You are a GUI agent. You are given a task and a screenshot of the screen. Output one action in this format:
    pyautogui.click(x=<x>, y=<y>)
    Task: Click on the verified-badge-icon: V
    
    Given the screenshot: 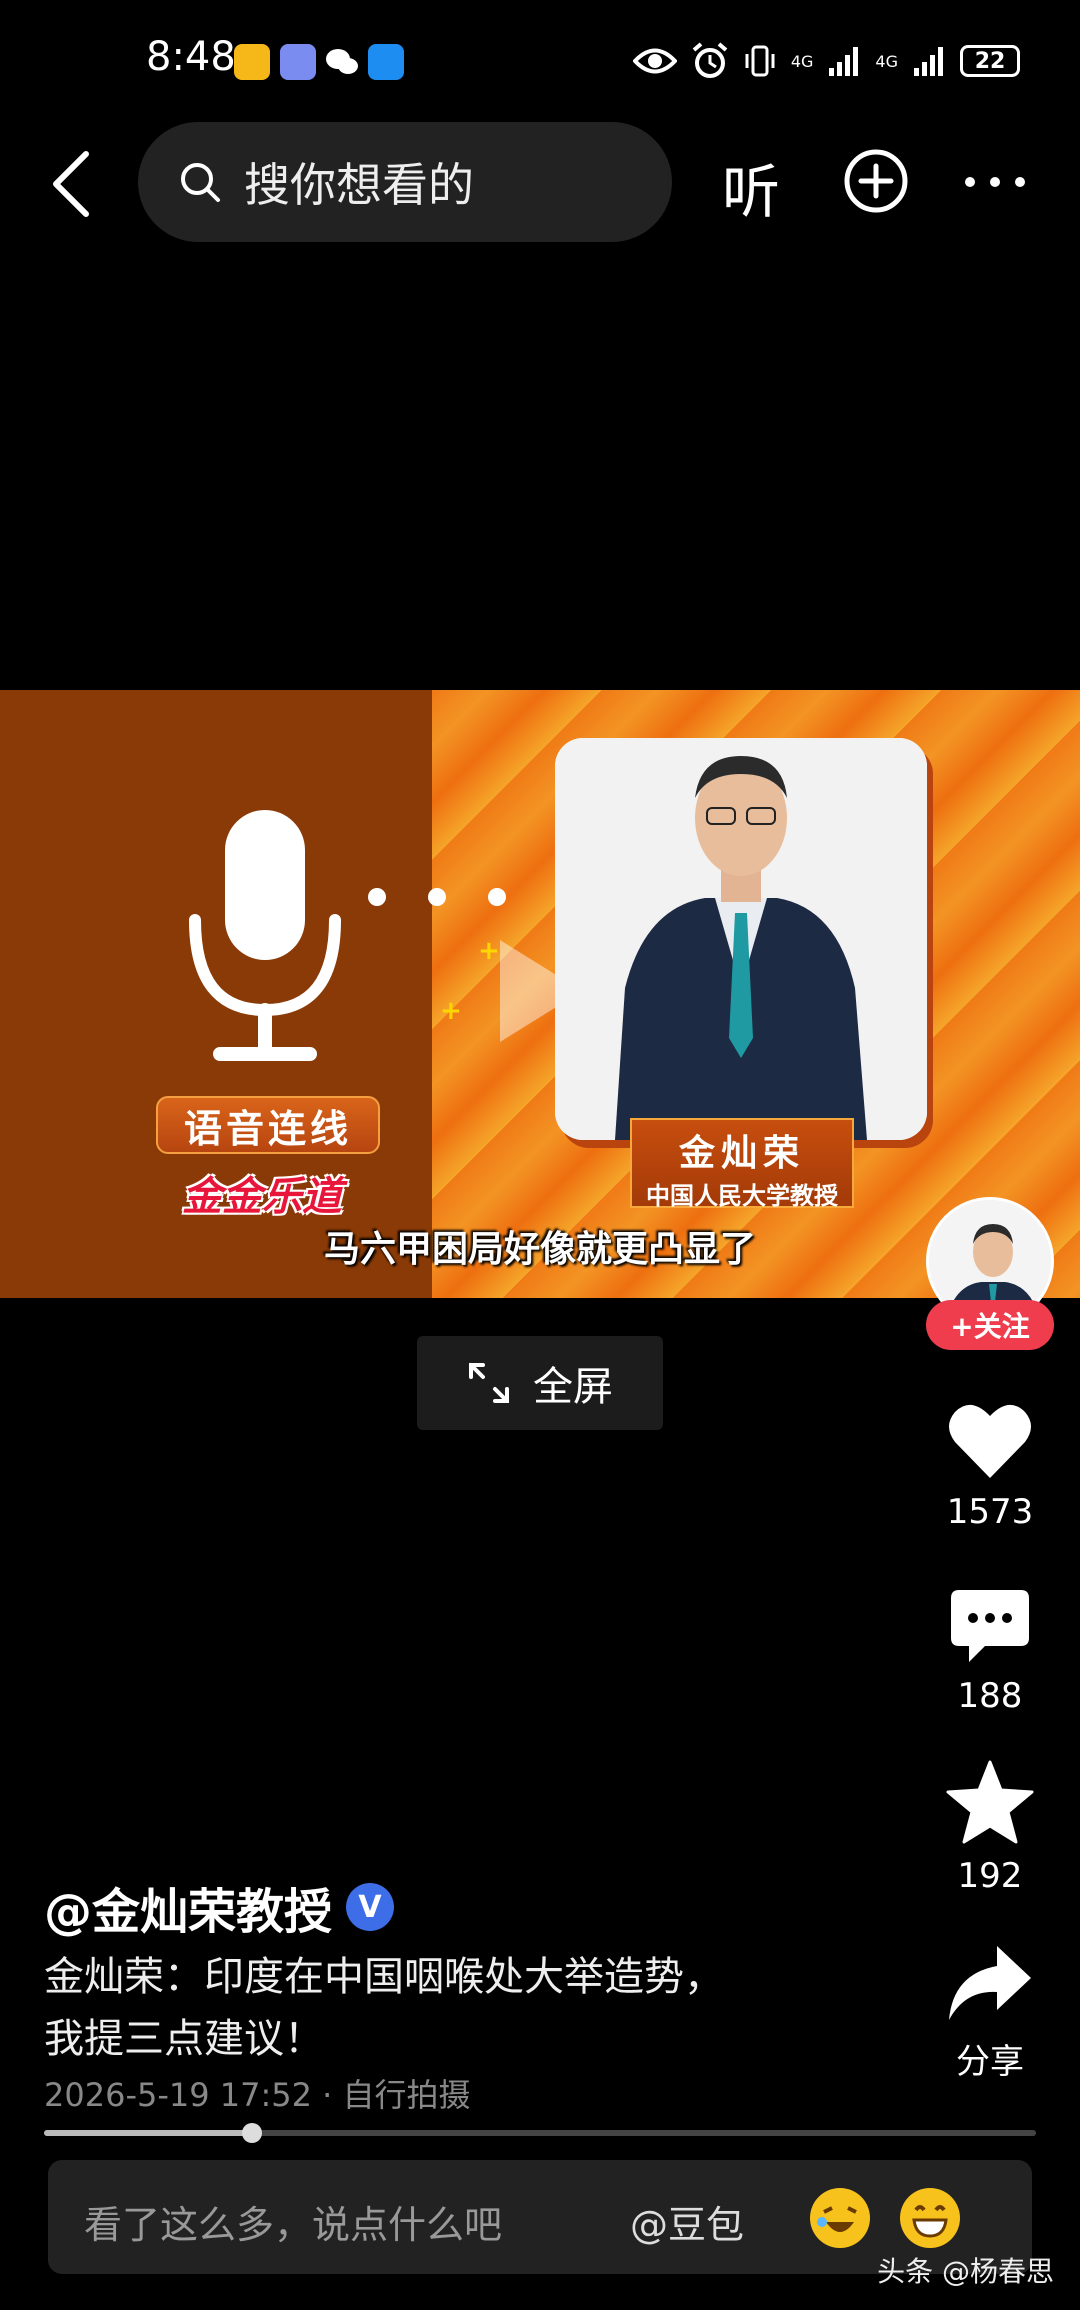 What is the action you would take?
    pyautogui.click(x=370, y=1907)
    